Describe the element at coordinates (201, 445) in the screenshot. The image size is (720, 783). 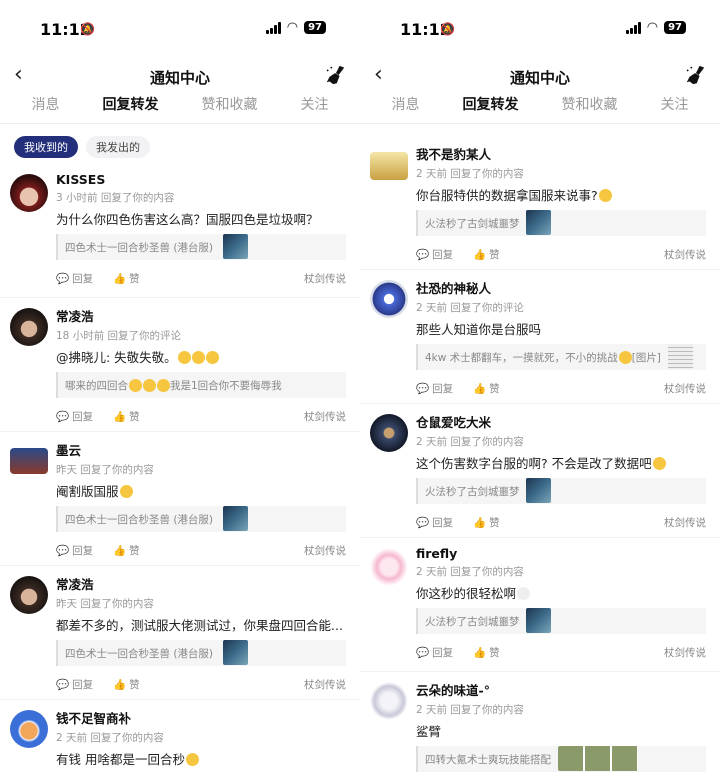
I see `user-name: 墨云` at that location.